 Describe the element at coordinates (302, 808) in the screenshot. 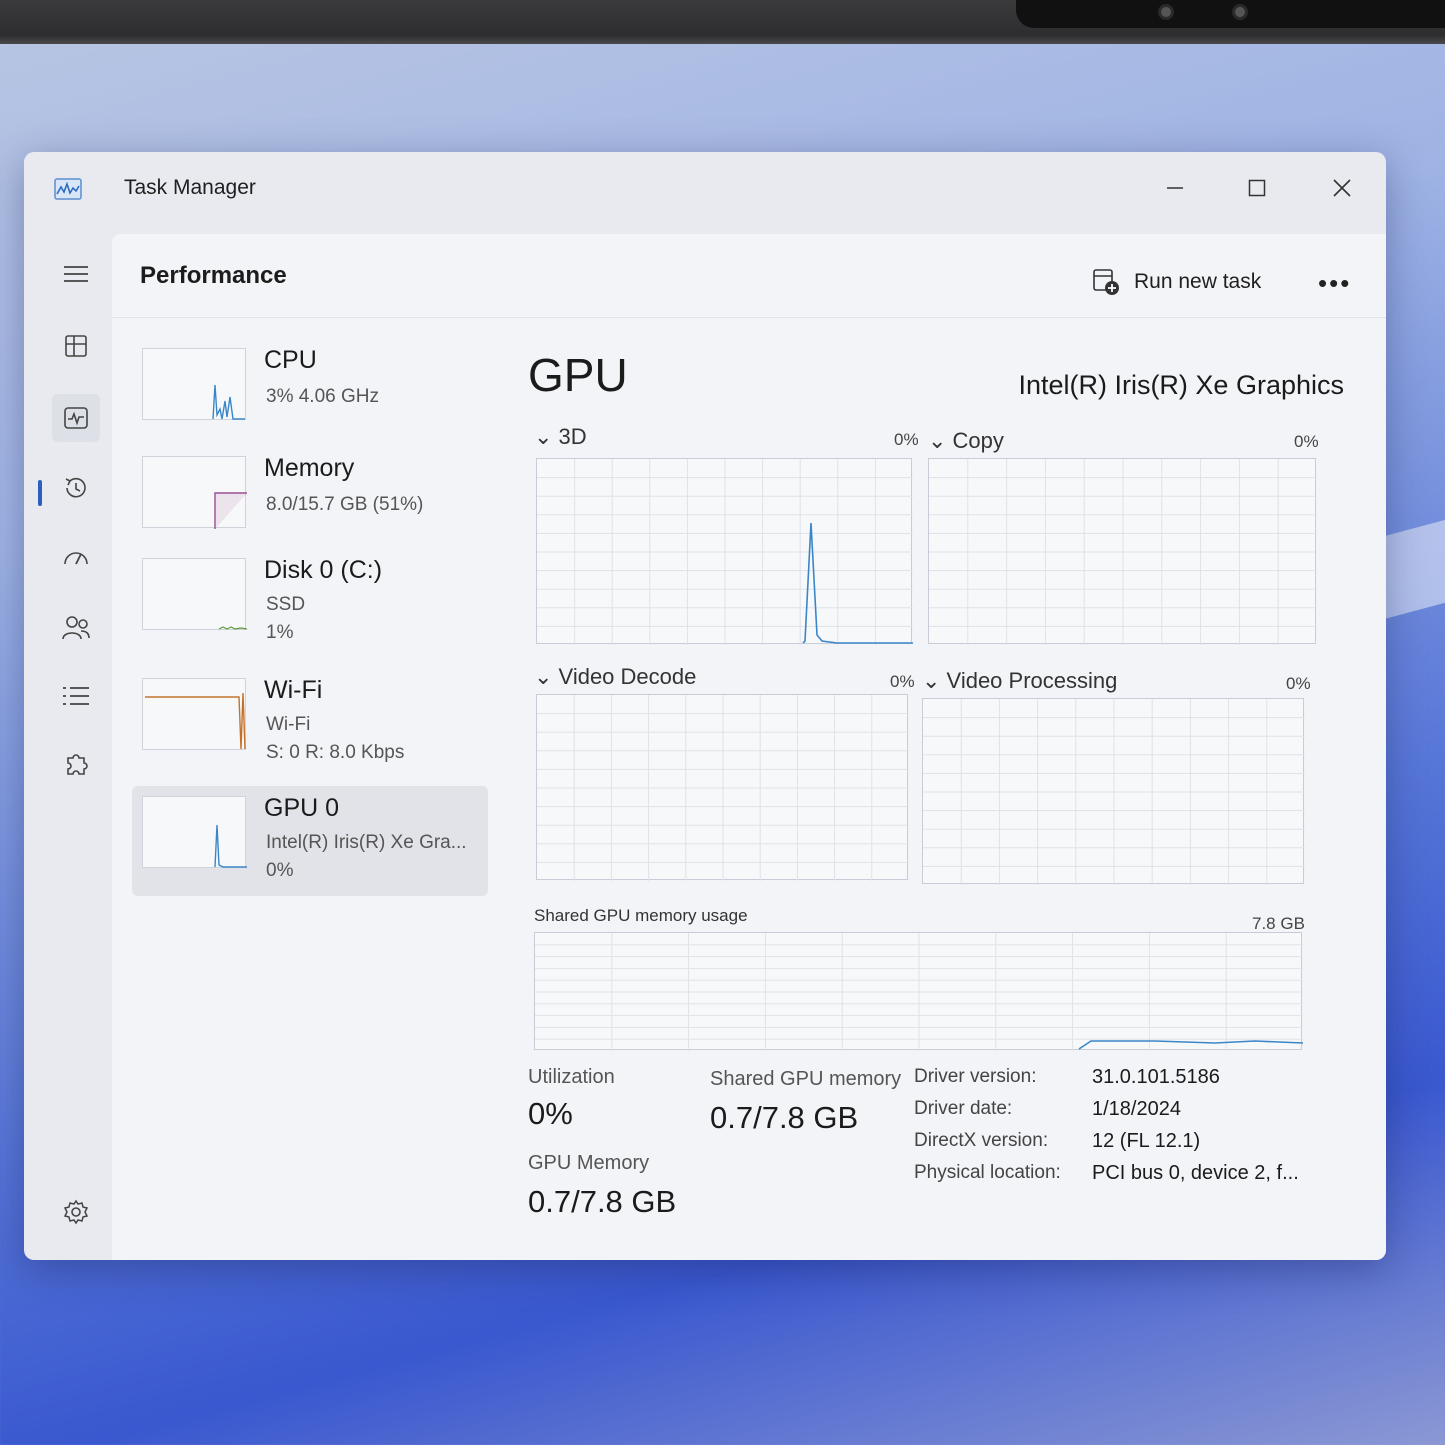

I see `device-name: GPU 0` at that location.